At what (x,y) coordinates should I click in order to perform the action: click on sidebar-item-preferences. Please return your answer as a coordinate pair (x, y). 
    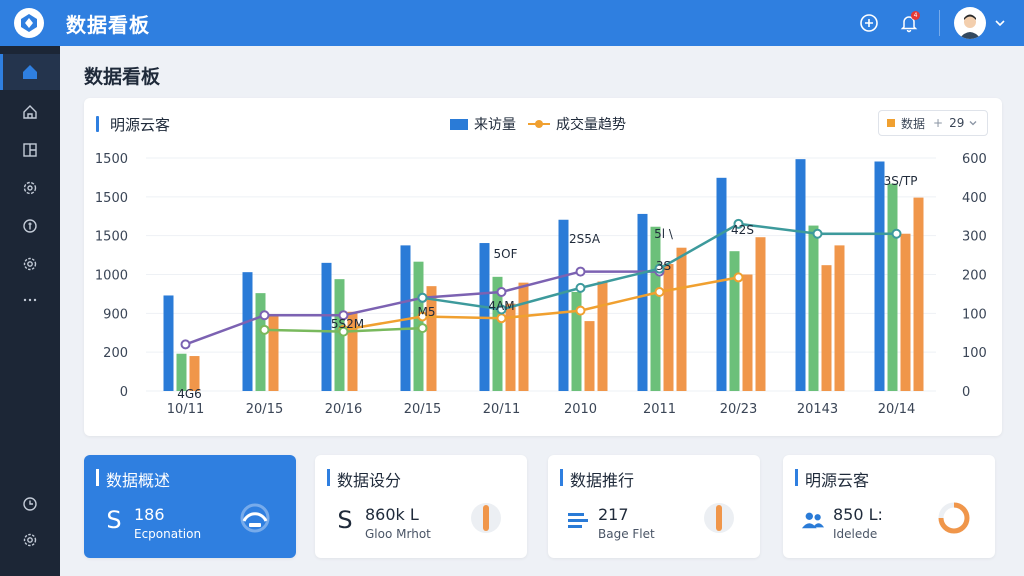
    Looking at the image, I should click on (30, 540).